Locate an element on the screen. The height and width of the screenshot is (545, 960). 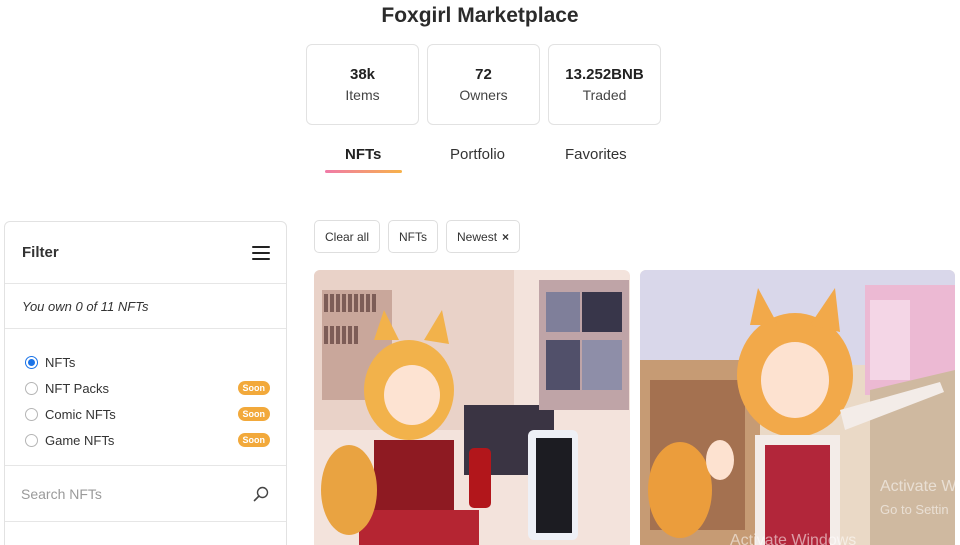
watermark-line3: Activate Windows is located at coordinates (793, 538).